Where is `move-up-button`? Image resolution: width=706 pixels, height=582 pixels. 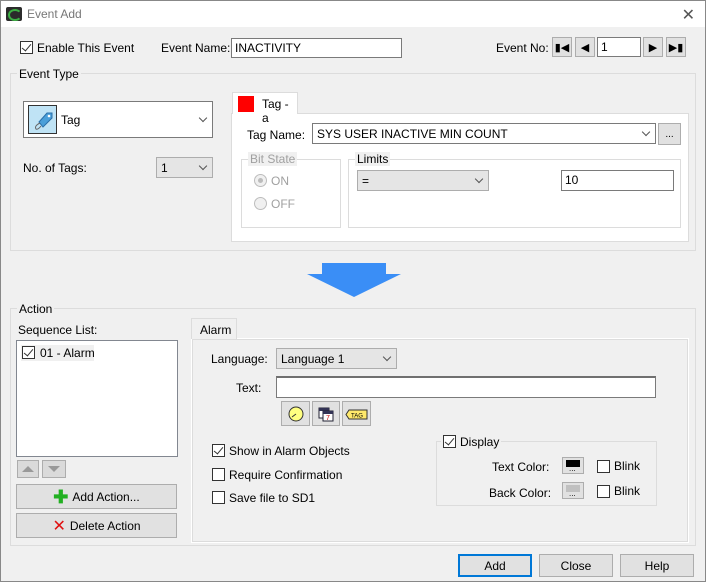
move-up-button is located at coordinates (28, 469).